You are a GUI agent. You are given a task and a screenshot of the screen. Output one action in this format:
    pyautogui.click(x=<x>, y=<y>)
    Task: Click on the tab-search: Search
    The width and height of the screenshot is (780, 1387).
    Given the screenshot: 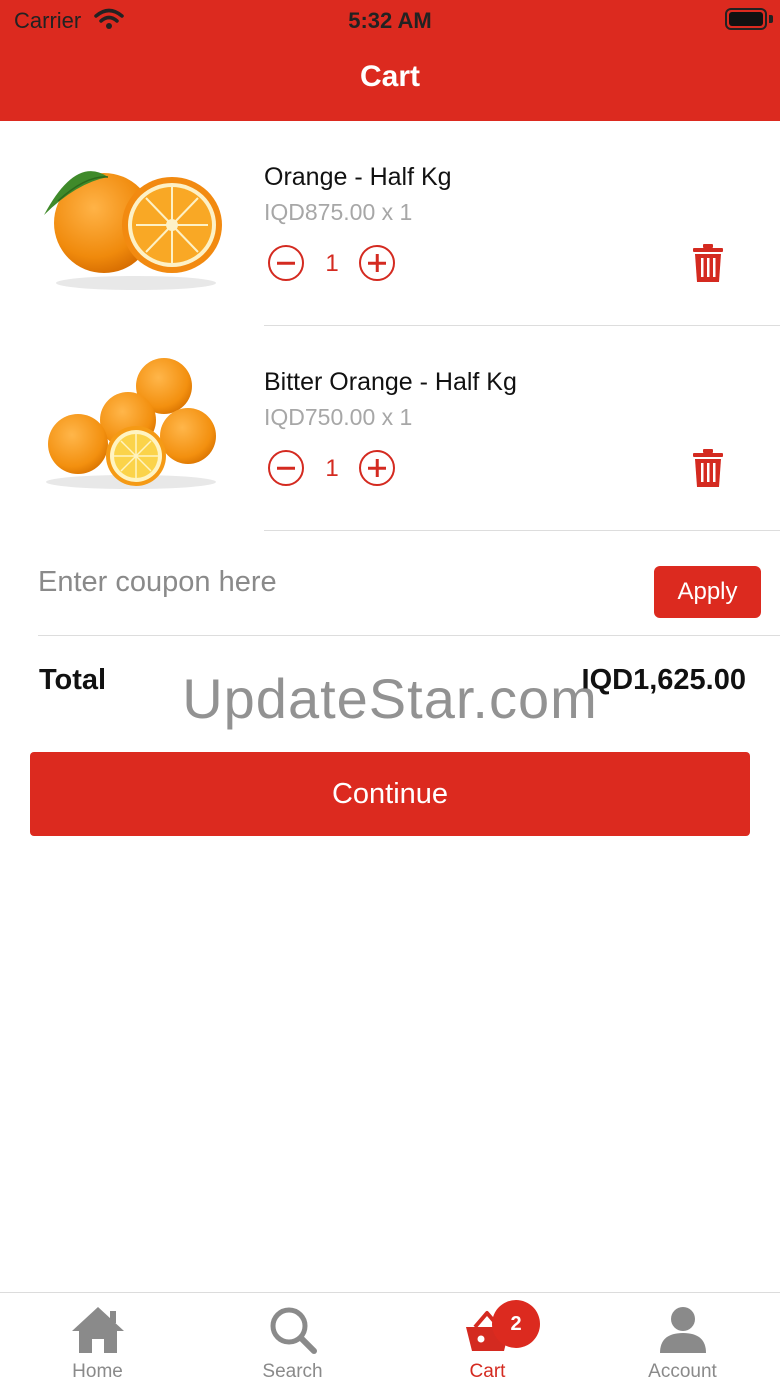 What is the action you would take?
    pyautogui.click(x=292, y=1340)
    